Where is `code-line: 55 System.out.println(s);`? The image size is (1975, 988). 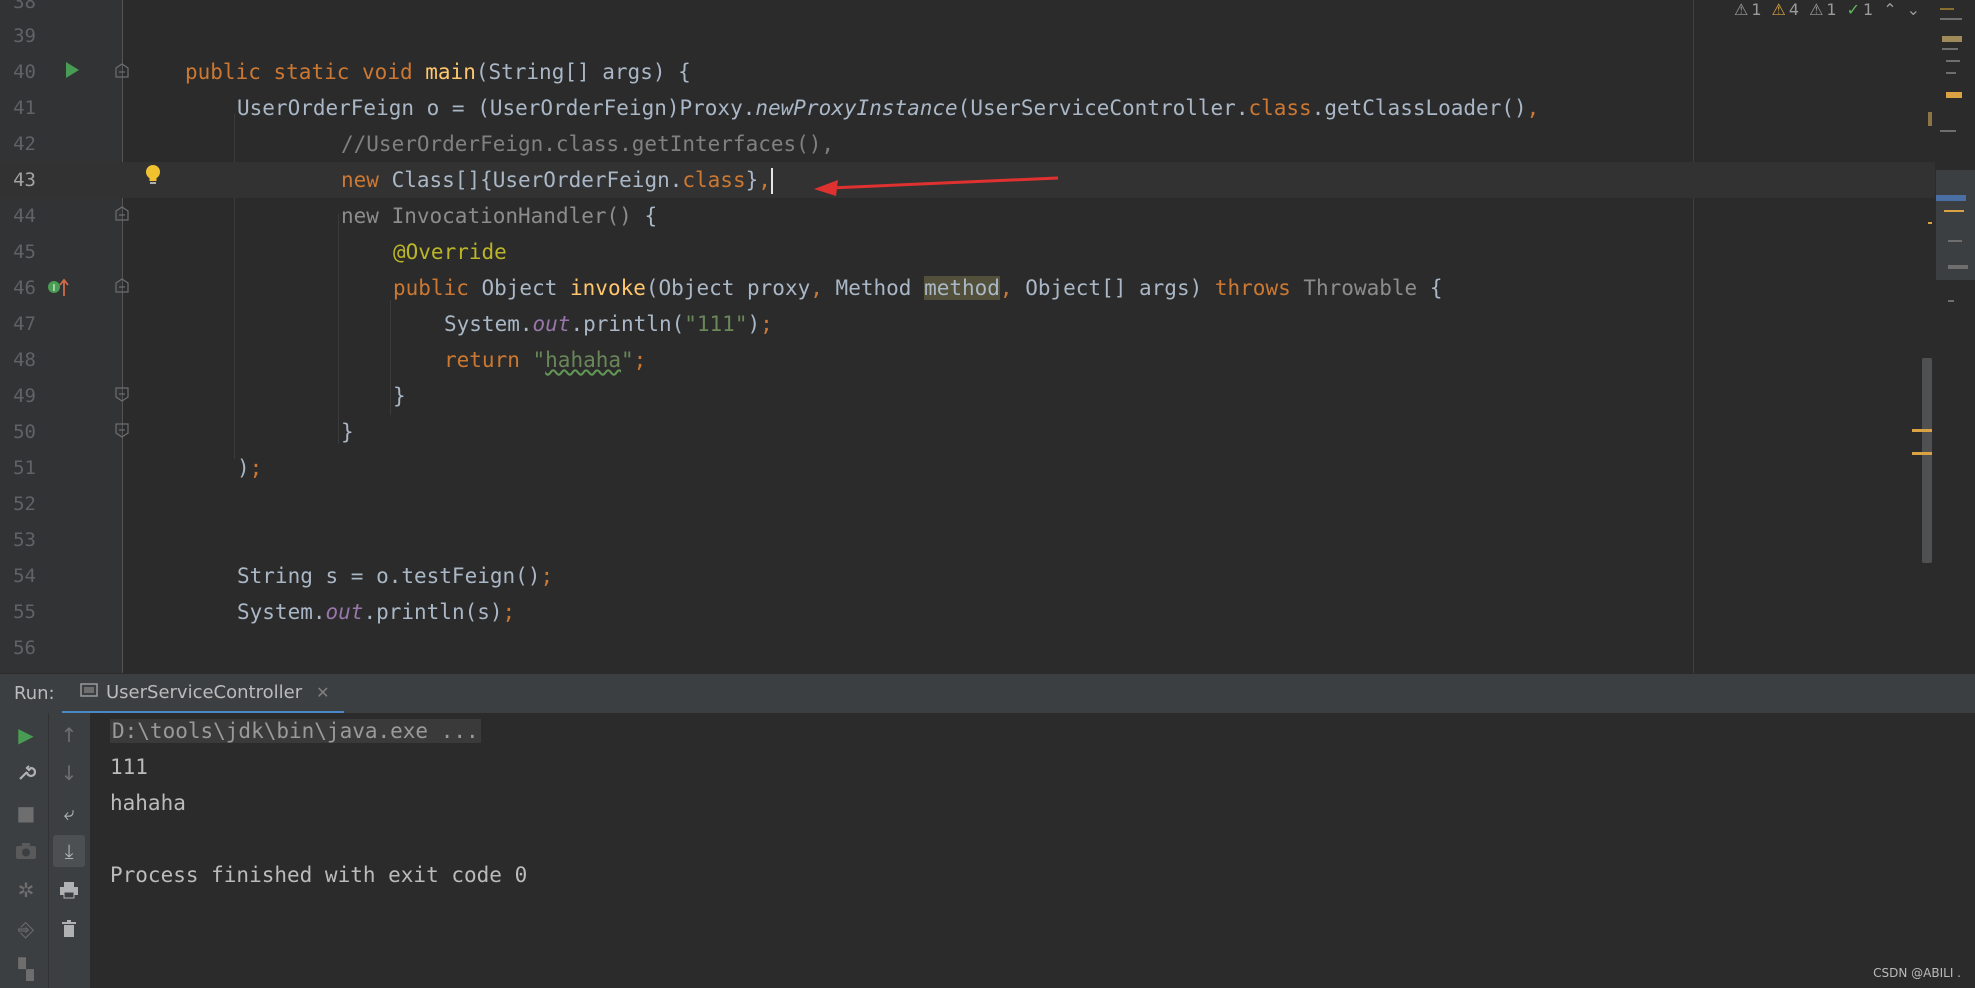 code-line: 55 System.out.println(s); is located at coordinates (967, 612).